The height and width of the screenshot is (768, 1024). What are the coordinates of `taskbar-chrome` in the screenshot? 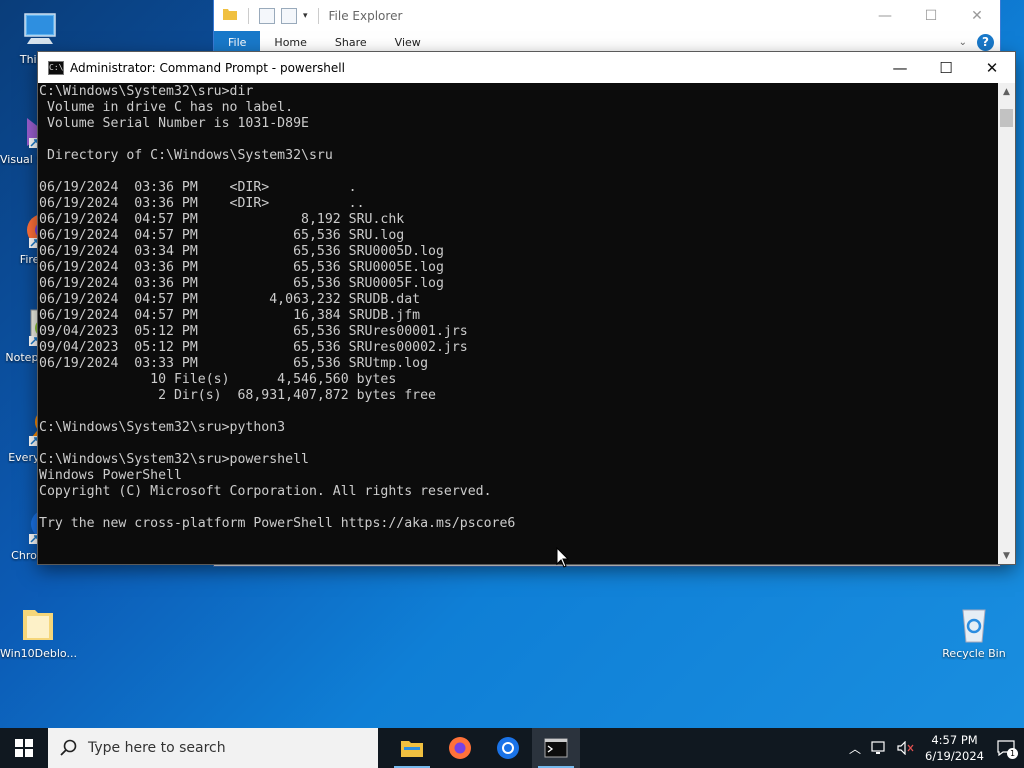 It's located at (508, 748).